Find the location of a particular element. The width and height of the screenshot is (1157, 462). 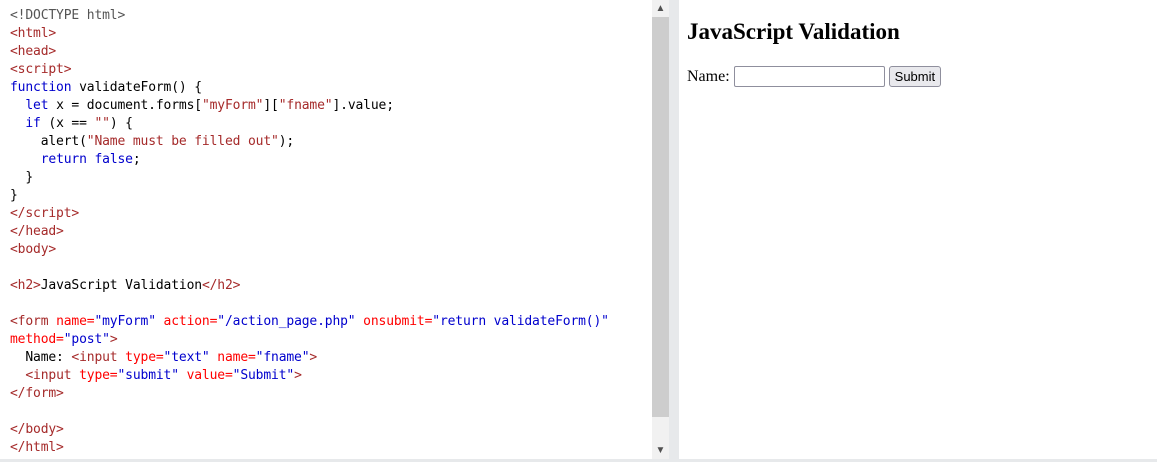

chevron-up-icon: ▲ is located at coordinates (660, 8).